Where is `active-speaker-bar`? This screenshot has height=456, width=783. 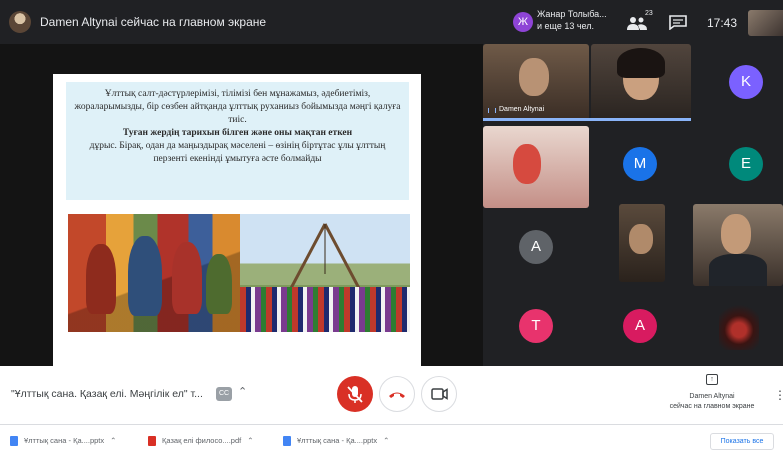
active-speaker-bar is located at coordinates (587, 119).